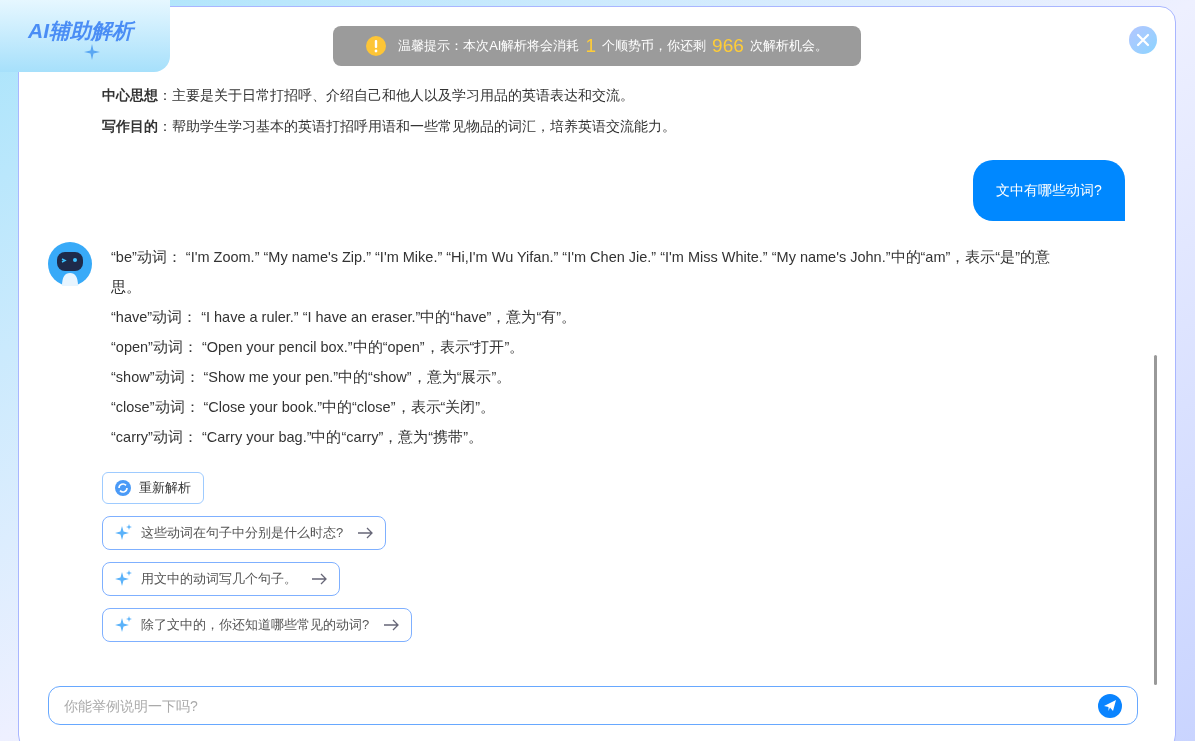  I want to click on coin-cost: 1, so click(591, 45).